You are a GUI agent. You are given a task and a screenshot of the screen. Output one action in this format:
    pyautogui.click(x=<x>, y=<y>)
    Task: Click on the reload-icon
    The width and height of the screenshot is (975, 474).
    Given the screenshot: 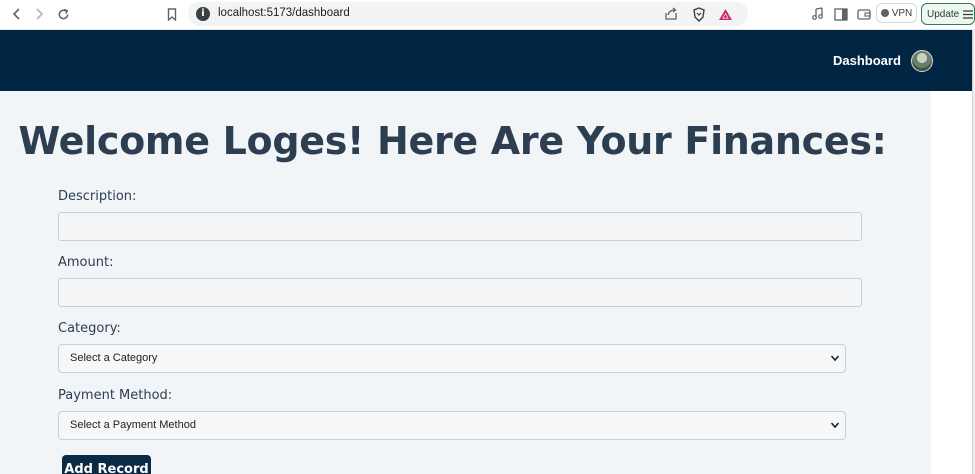 What is the action you would take?
    pyautogui.click(x=63, y=14)
    